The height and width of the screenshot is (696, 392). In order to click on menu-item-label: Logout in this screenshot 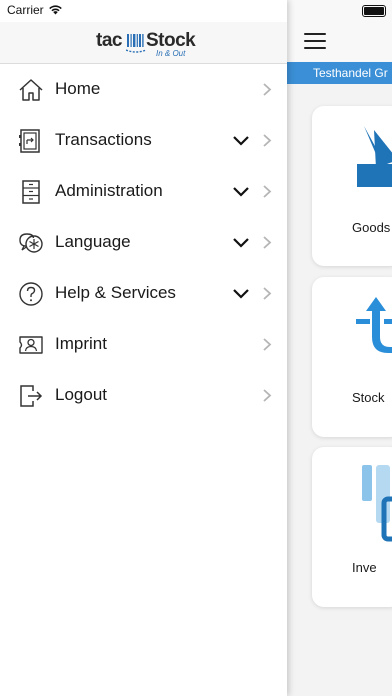, I will do `click(81, 394)`.